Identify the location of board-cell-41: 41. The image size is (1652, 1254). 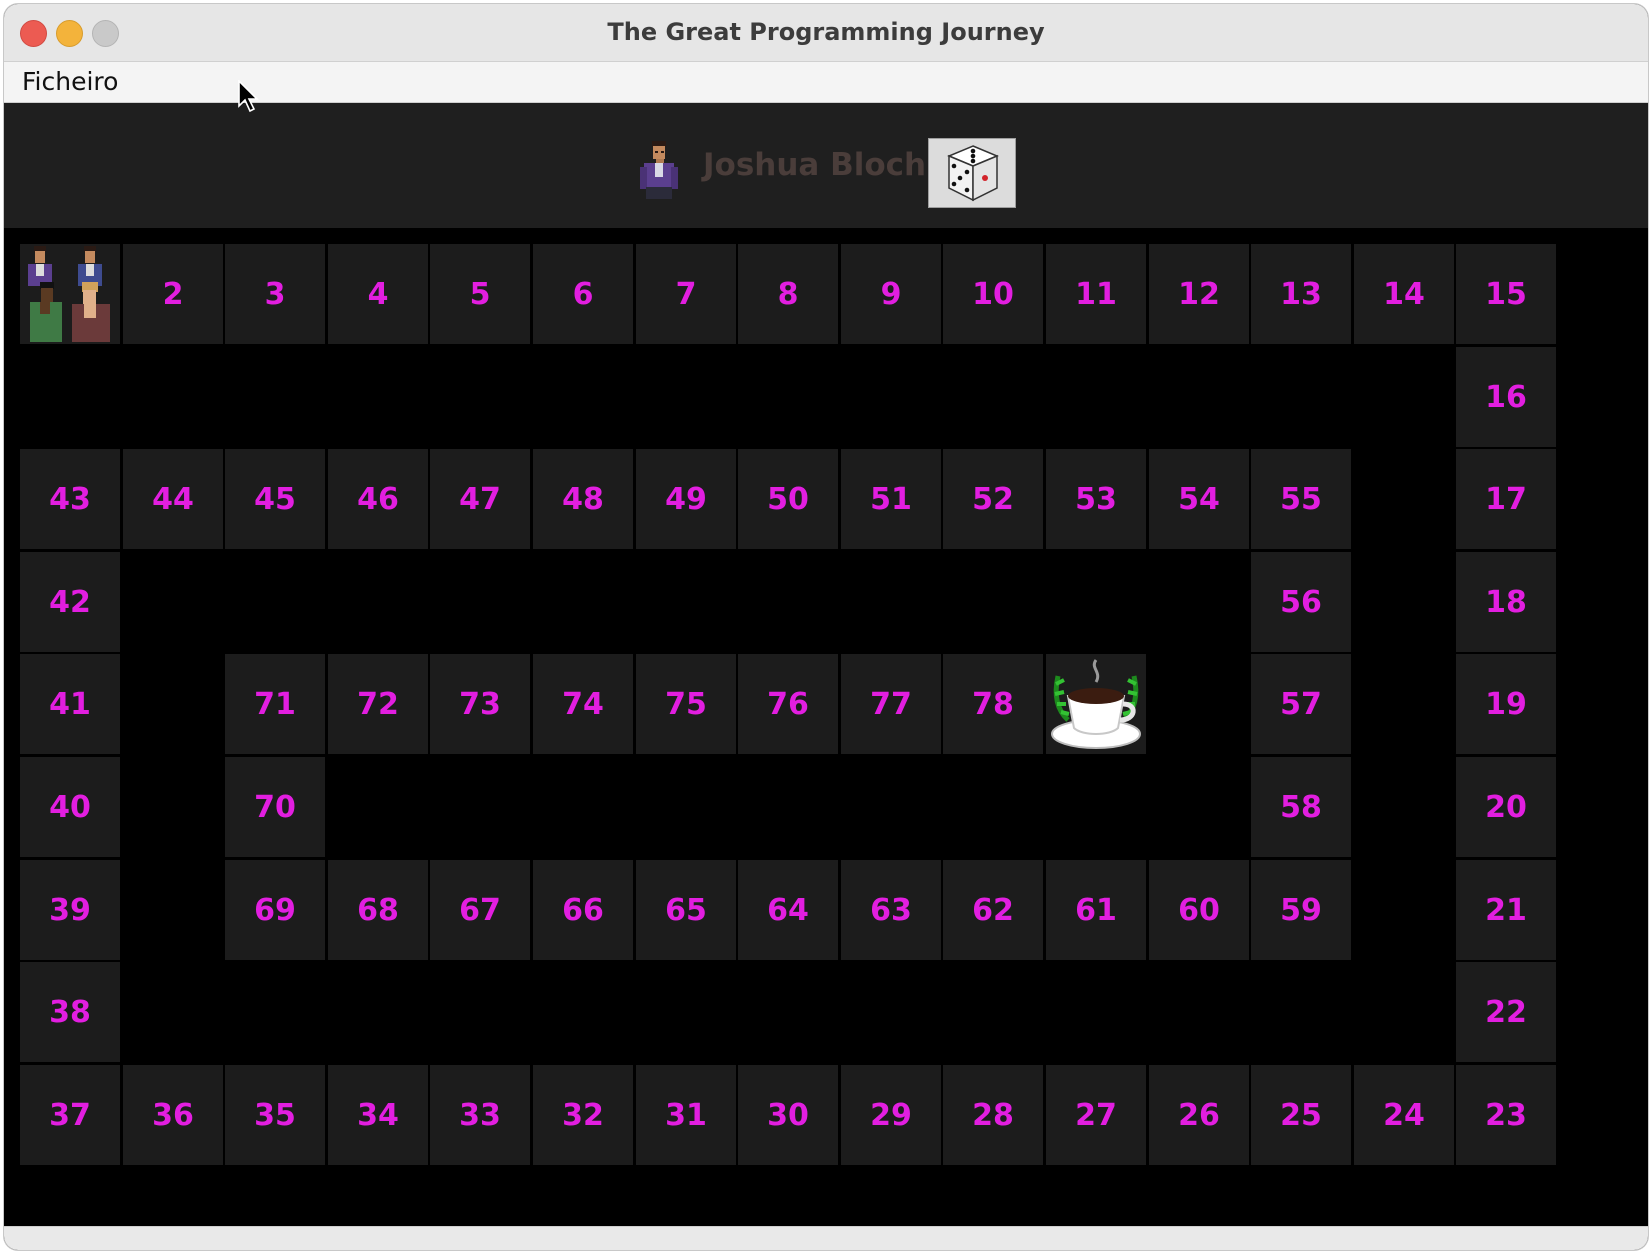
(70, 704).